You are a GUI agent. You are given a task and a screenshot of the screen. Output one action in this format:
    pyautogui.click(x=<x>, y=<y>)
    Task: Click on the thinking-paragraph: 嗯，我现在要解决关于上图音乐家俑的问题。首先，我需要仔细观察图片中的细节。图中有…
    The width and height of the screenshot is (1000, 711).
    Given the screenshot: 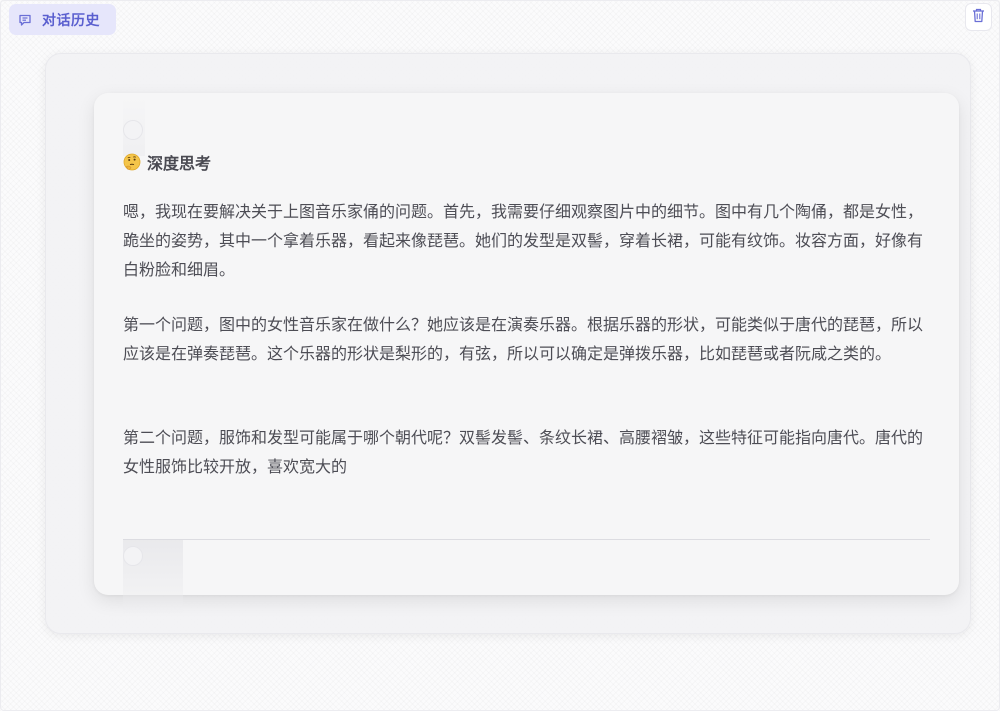 What is the action you would take?
    pyautogui.click(x=523, y=240)
    